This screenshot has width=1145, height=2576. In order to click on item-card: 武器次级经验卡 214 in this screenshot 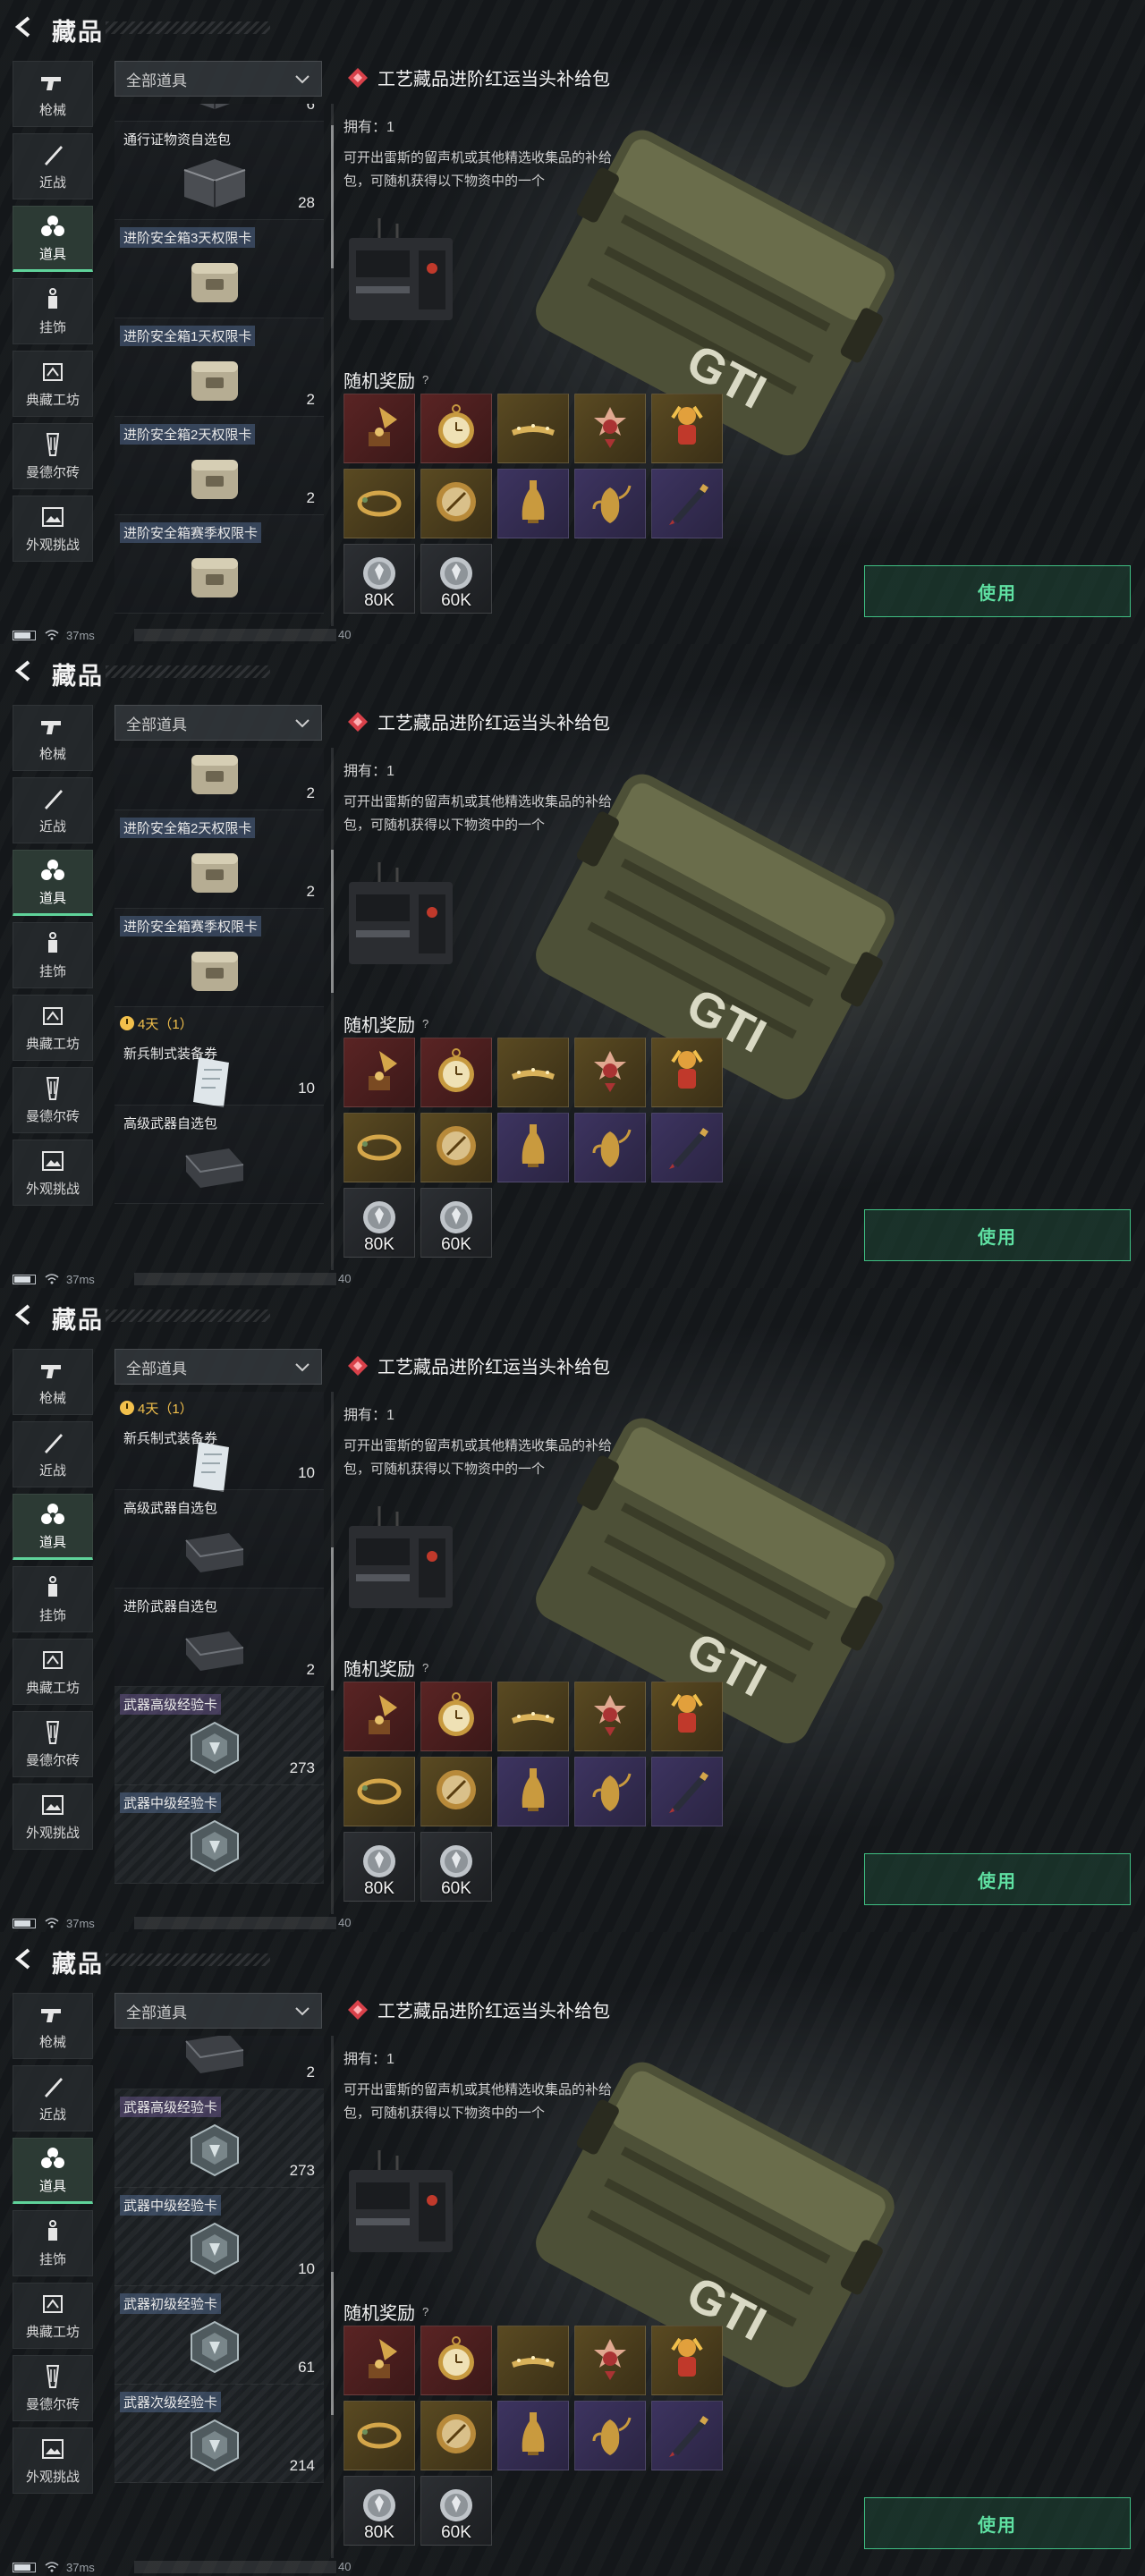, I will do `click(219, 2434)`.